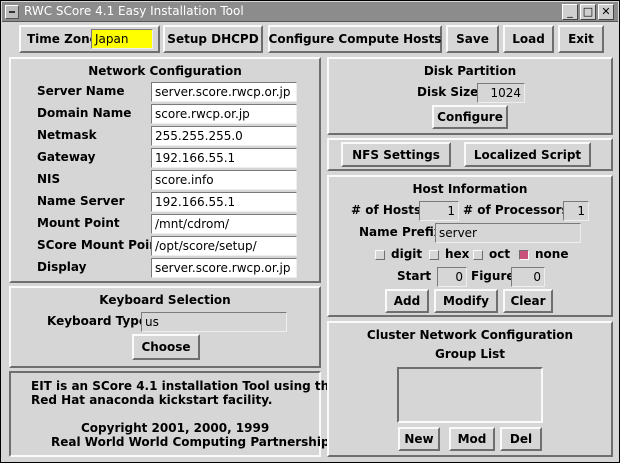  Describe the element at coordinates (12, 12) in the screenshot. I see `window-menu-icon` at that location.